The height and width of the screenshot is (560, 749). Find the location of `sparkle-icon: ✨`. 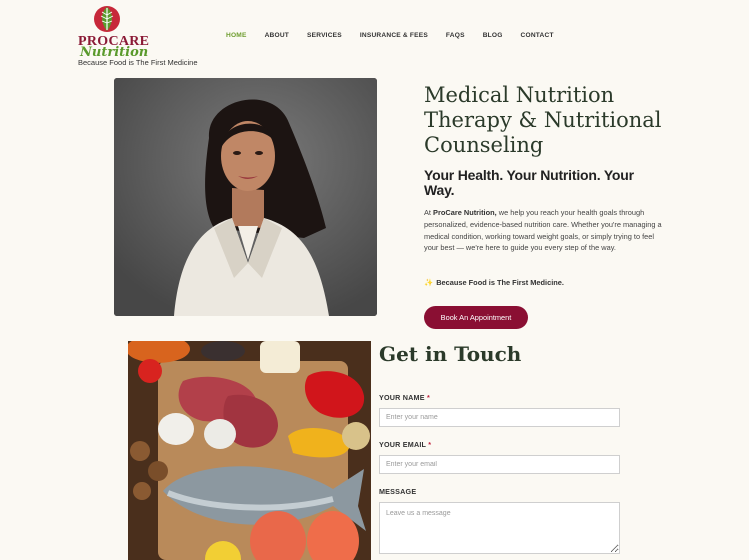

sparkle-icon: ✨ is located at coordinates (429, 282).